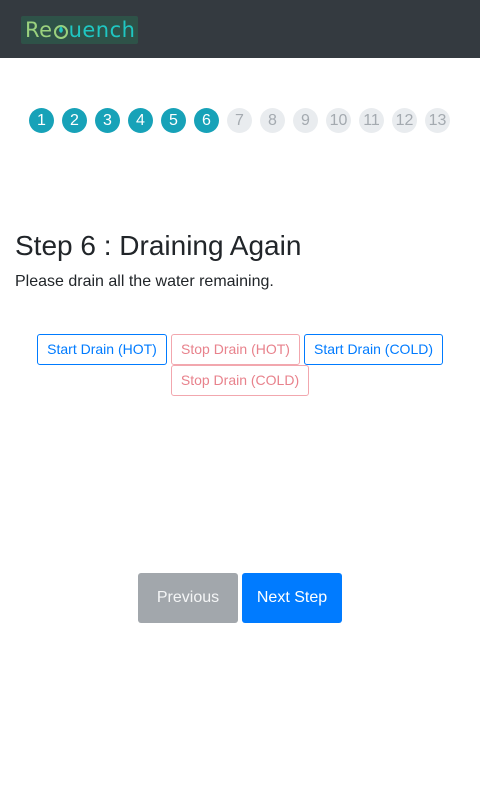  What do you see at coordinates (41, 120) in the screenshot?
I see `step-indicator-1: 1` at bounding box center [41, 120].